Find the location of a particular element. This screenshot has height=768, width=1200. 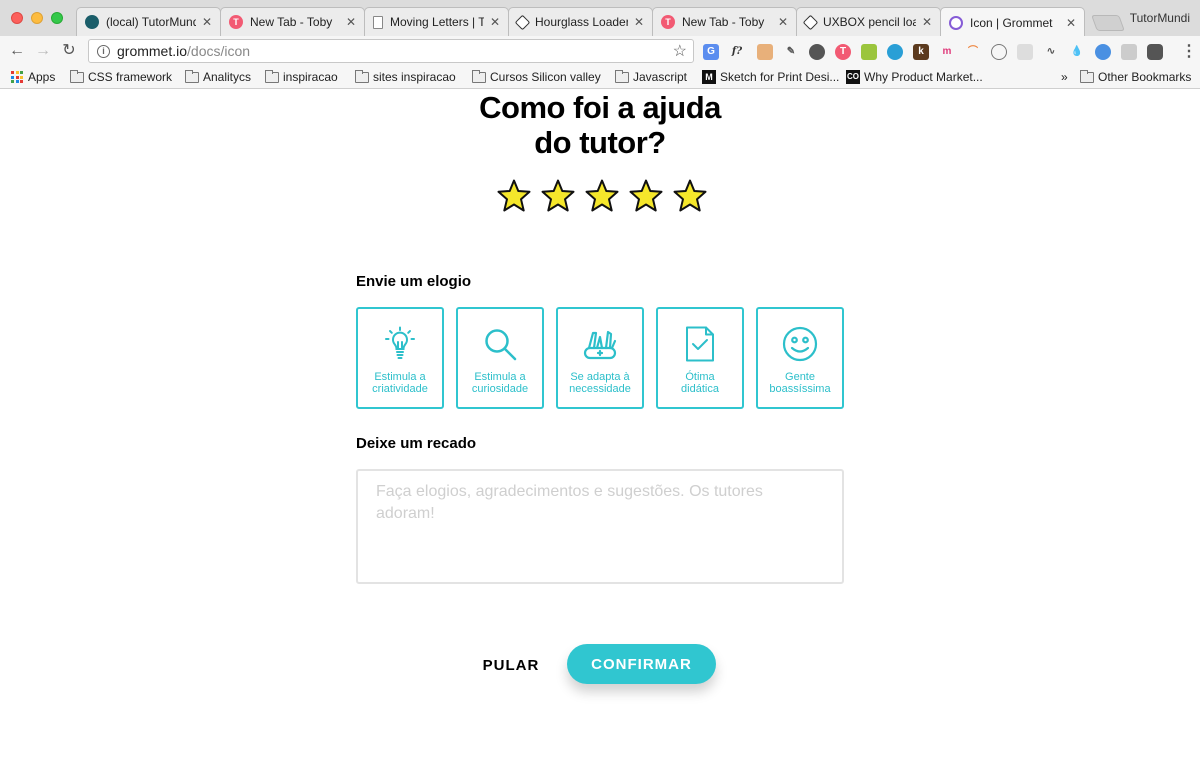

tab-title: Hourglass Loader is located at coordinates (581, 22).